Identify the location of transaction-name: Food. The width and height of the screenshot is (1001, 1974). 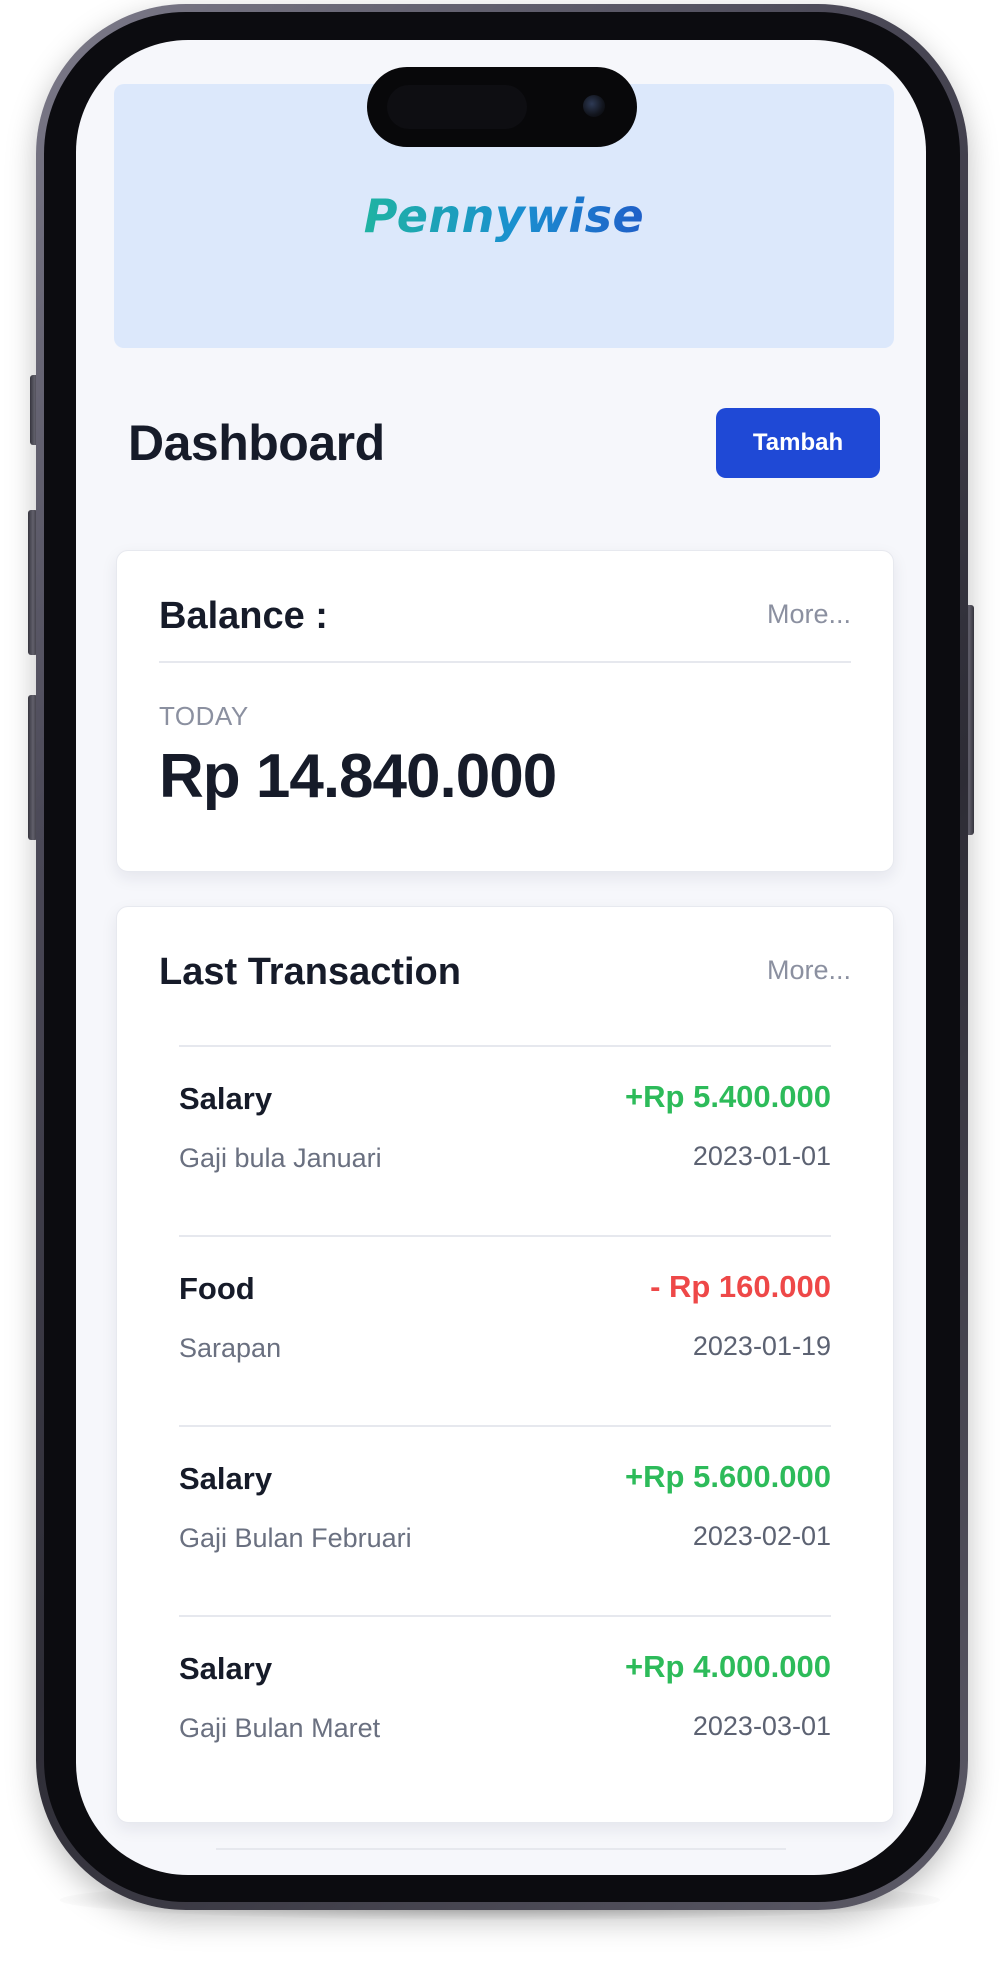
(217, 1288).